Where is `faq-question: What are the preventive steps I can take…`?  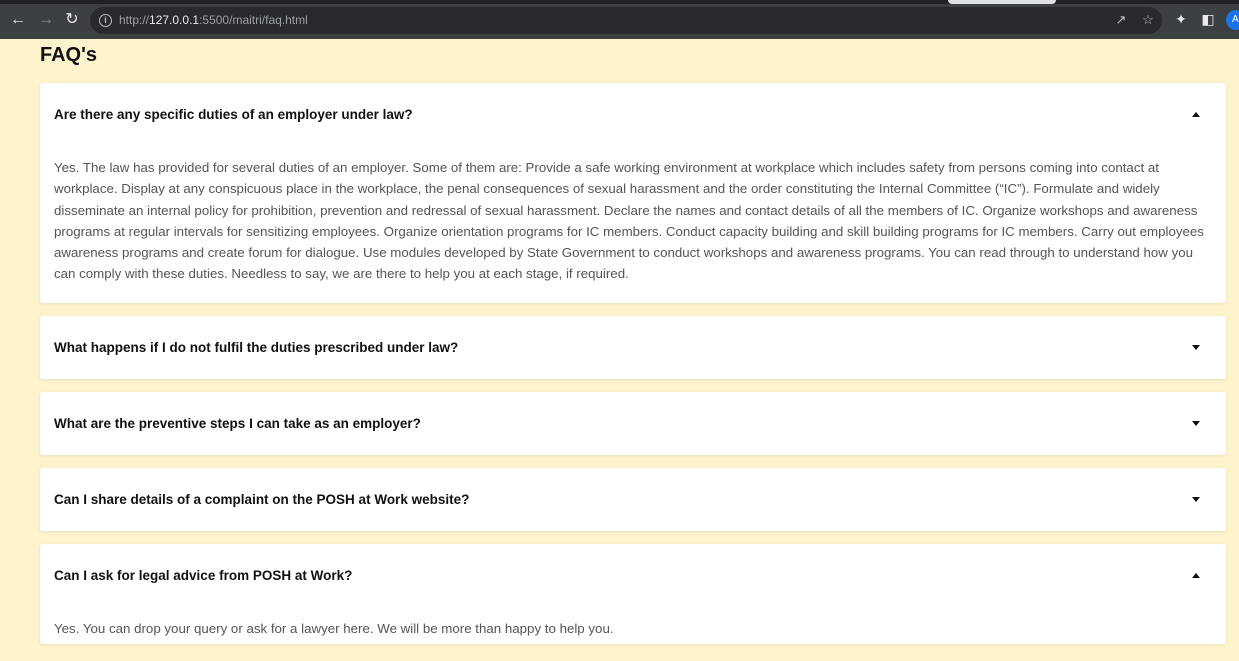
faq-question: What are the preventive steps I can take… is located at coordinates (237, 423).